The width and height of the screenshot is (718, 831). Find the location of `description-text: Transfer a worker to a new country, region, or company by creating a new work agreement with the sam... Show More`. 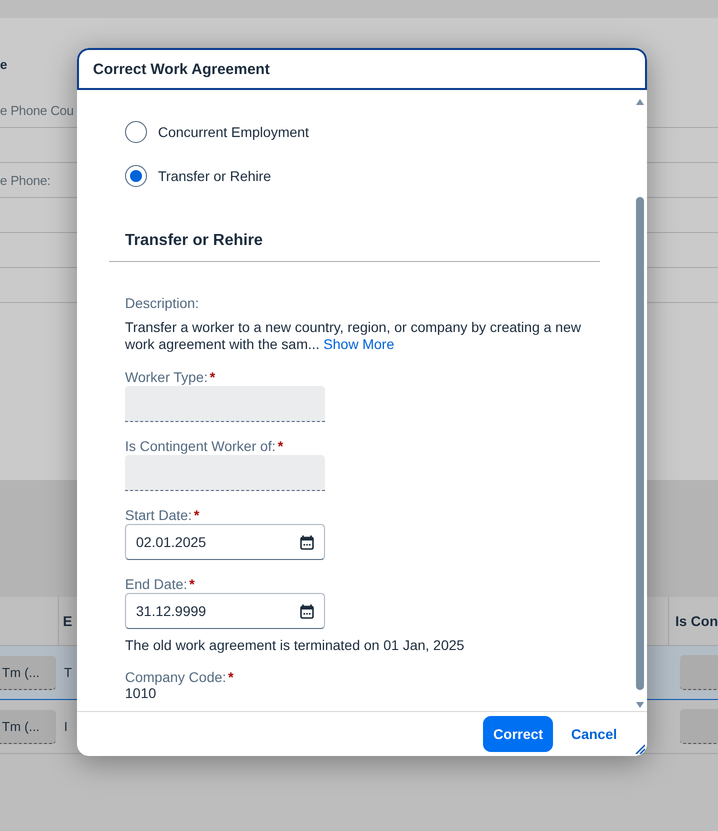

description-text: Transfer a worker to a new country, region, or company by creating a new work agreement with the sam... Show More is located at coordinates (353, 336).